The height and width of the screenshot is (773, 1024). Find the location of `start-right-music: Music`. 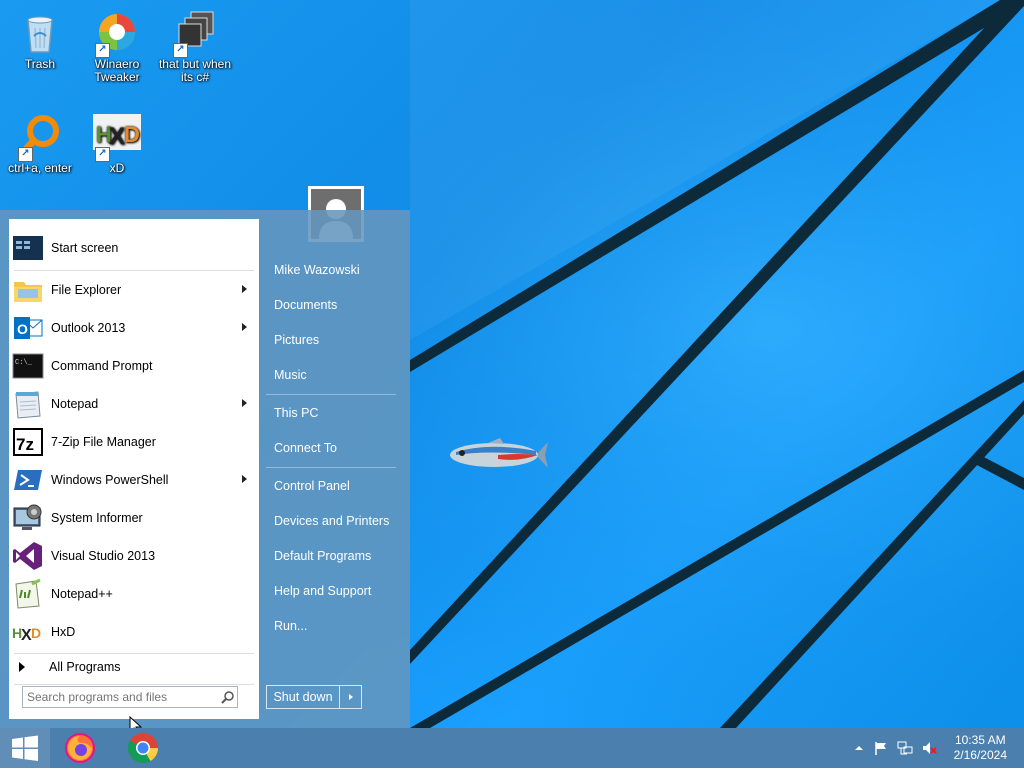

start-right-music: Music is located at coordinates (339, 375).